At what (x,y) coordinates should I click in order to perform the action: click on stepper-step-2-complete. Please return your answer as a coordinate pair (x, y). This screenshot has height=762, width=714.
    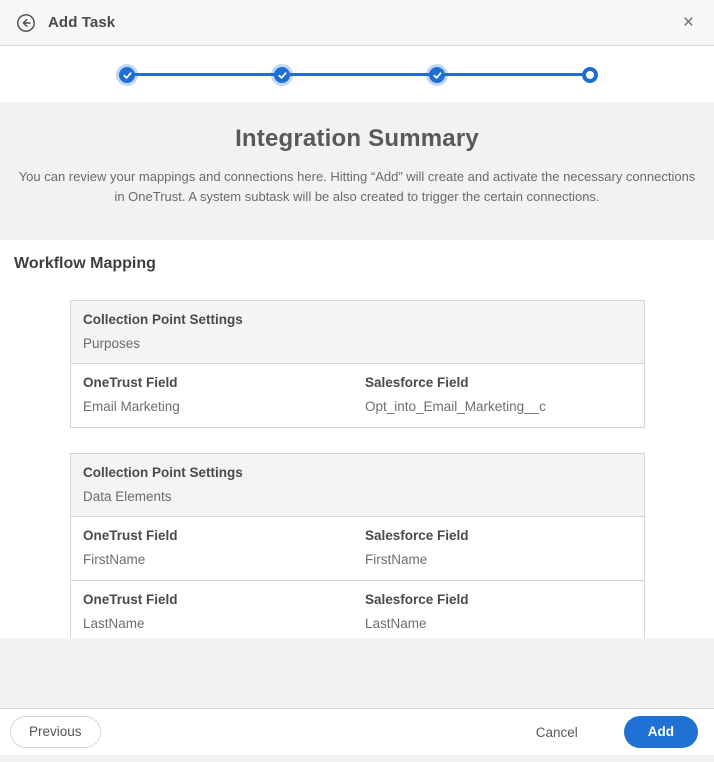
    Looking at the image, I should click on (282, 75).